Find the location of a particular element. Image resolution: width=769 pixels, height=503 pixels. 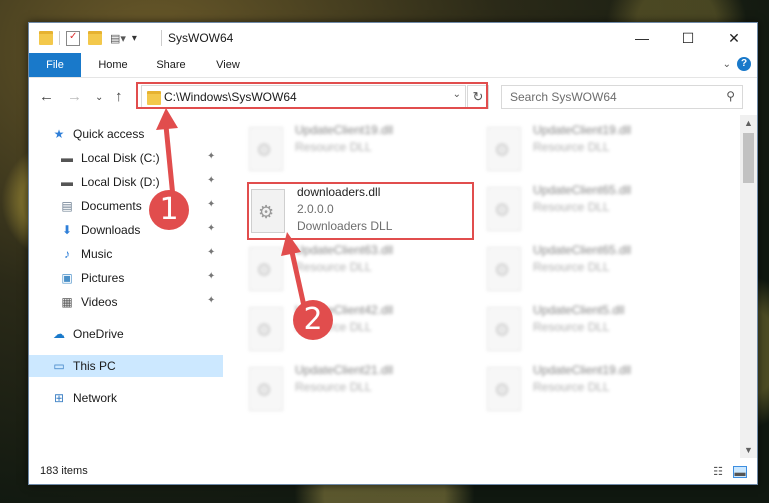

step-badge-1: 1 is located at coordinates (169, 210).